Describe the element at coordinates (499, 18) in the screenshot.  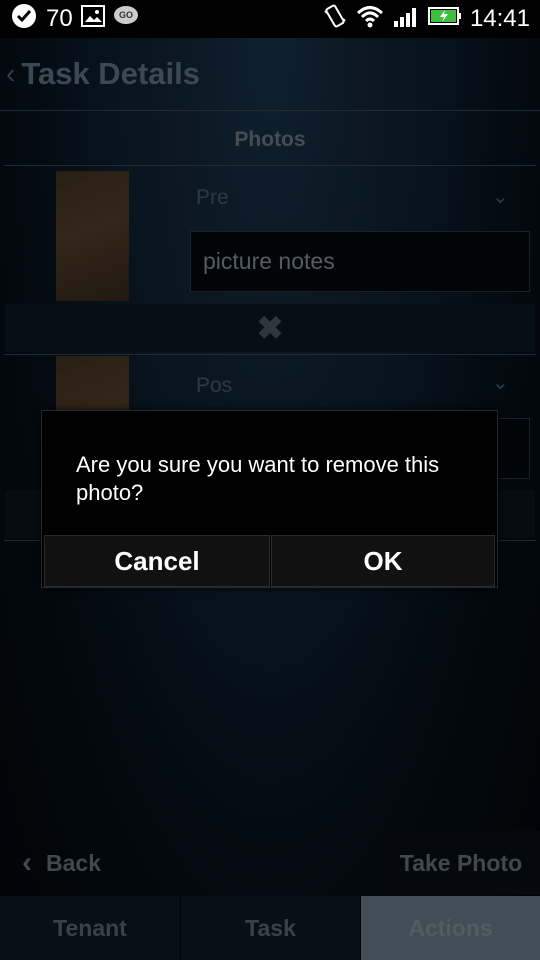
I see `clock: 14:41` at that location.